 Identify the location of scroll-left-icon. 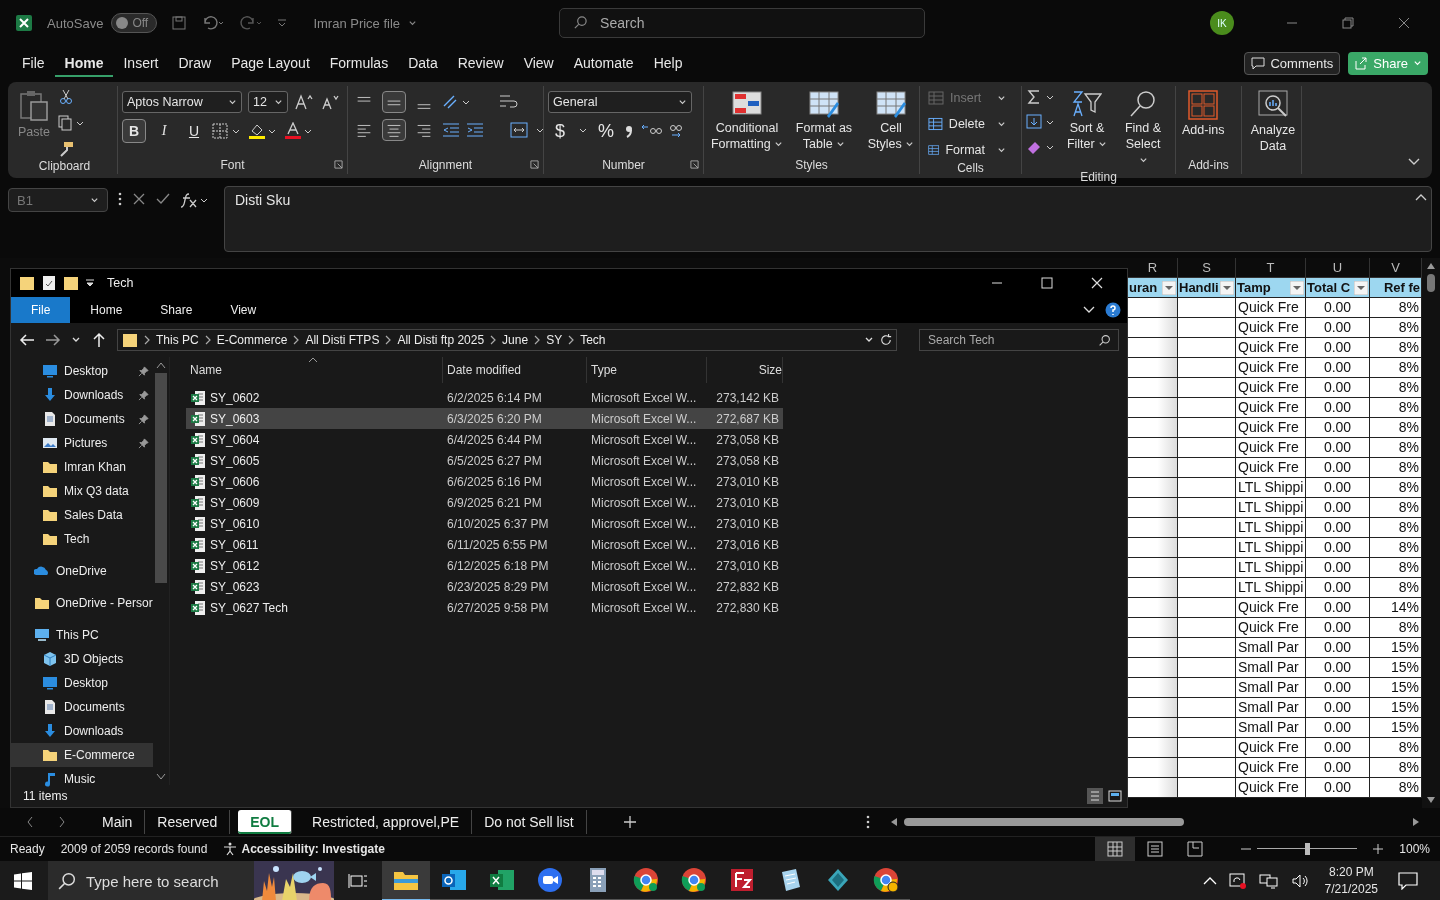
(894, 822).